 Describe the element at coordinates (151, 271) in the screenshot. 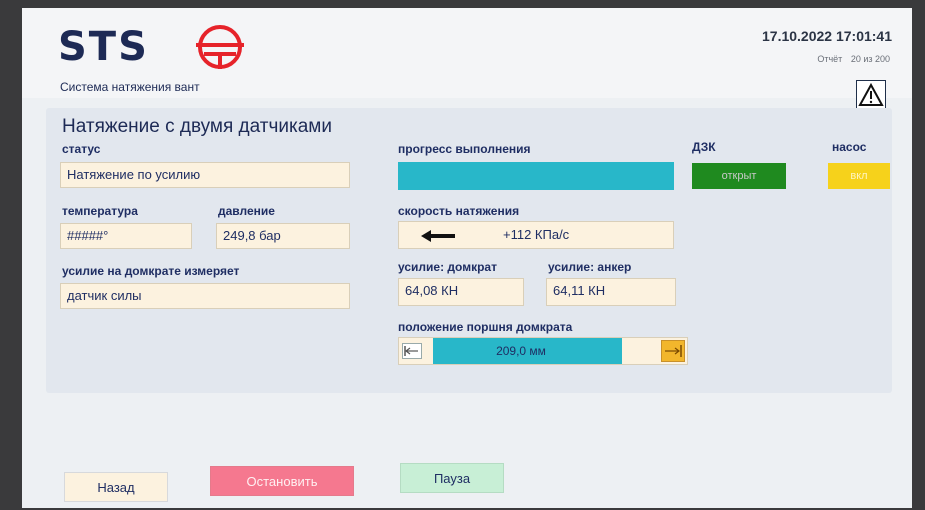

I see `force-source-label: усилие на домкрате измеряет` at that location.